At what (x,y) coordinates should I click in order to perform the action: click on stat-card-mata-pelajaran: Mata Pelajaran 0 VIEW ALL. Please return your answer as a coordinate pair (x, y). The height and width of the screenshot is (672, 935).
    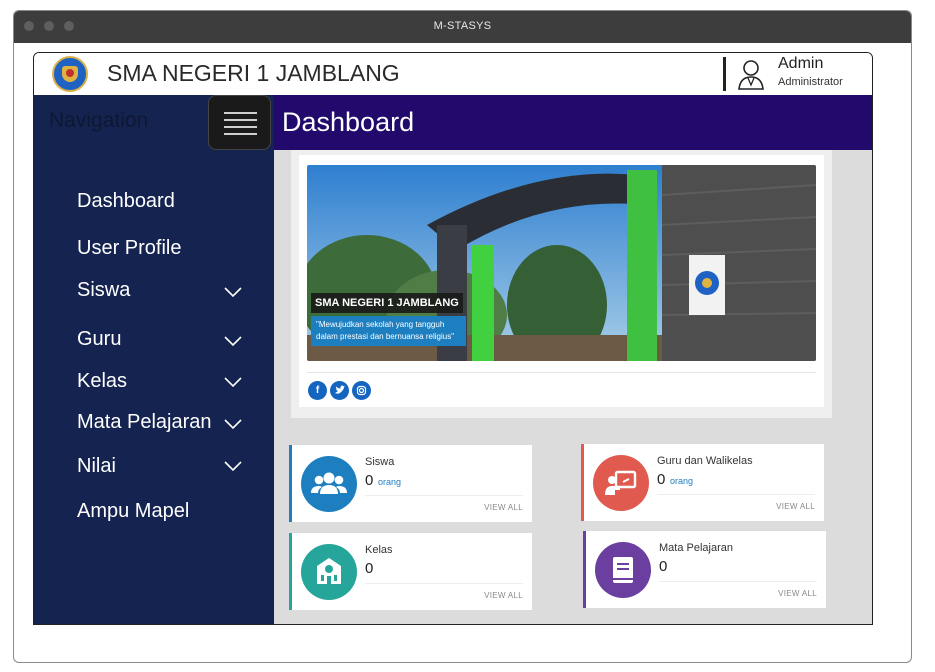
    Looking at the image, I should click on (704, 569).